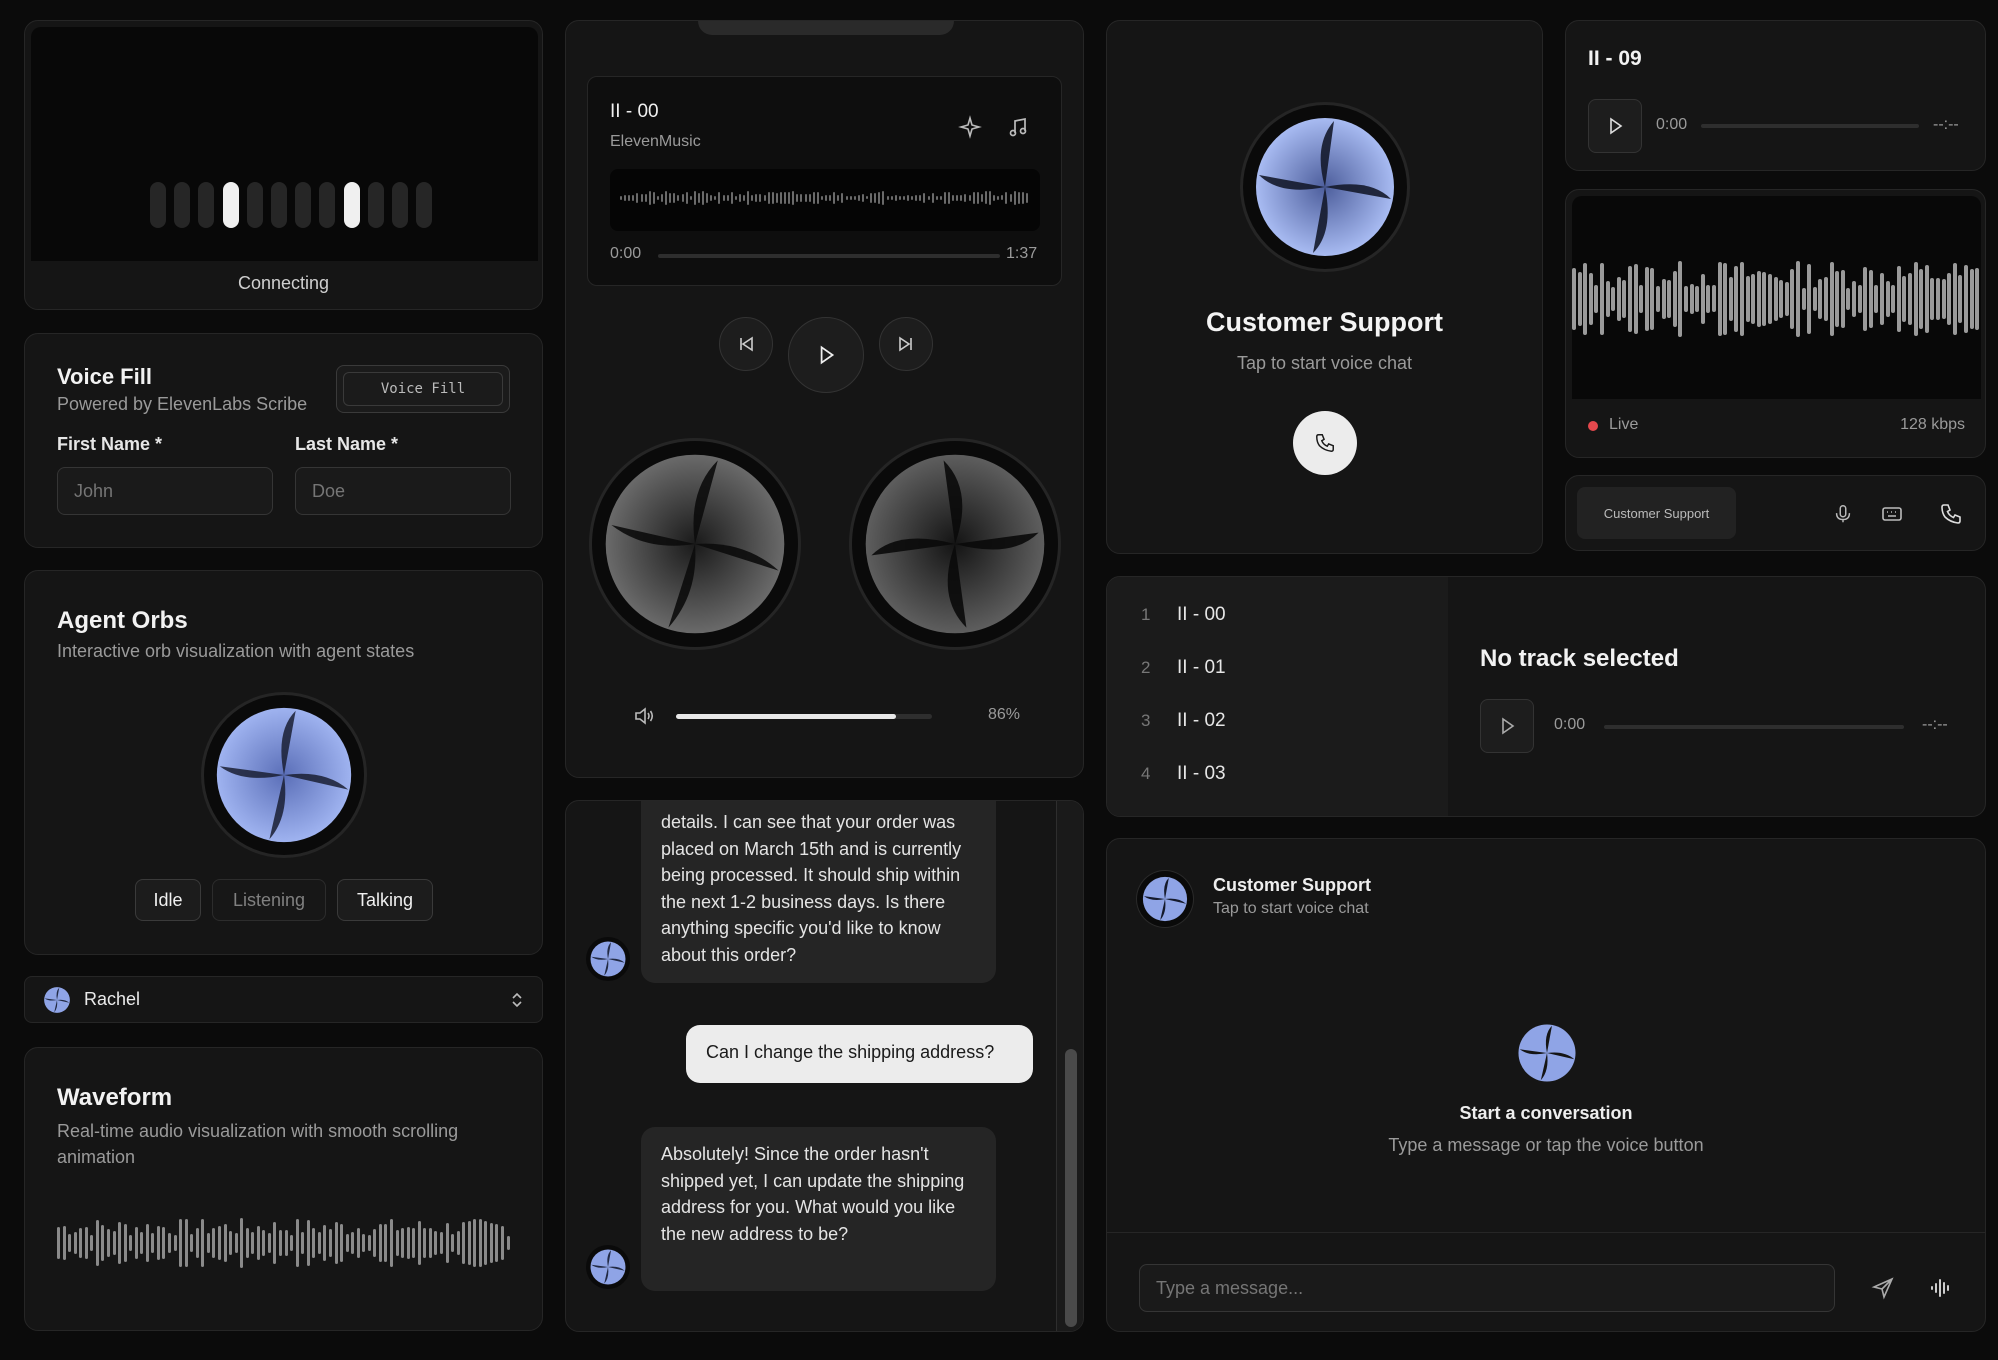 This screenshot has height=1360, width=1998. What do you see at coordinates (1951, 514) in the screenshot?
I see `phone-icon` at bounding box center [1951, 514].